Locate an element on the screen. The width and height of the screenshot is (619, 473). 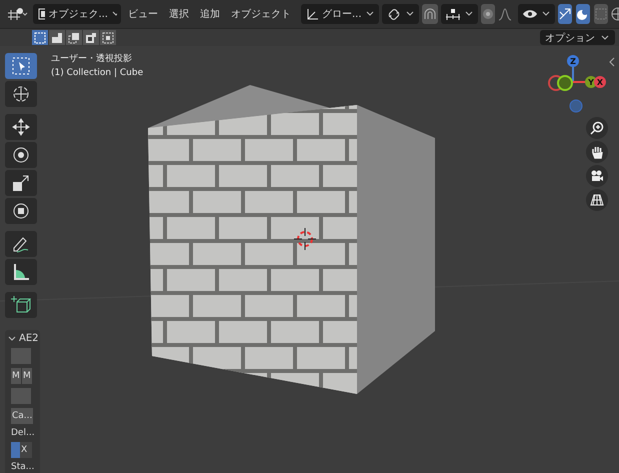
proportional-edit-toggle is located at coordinates (487, 14).